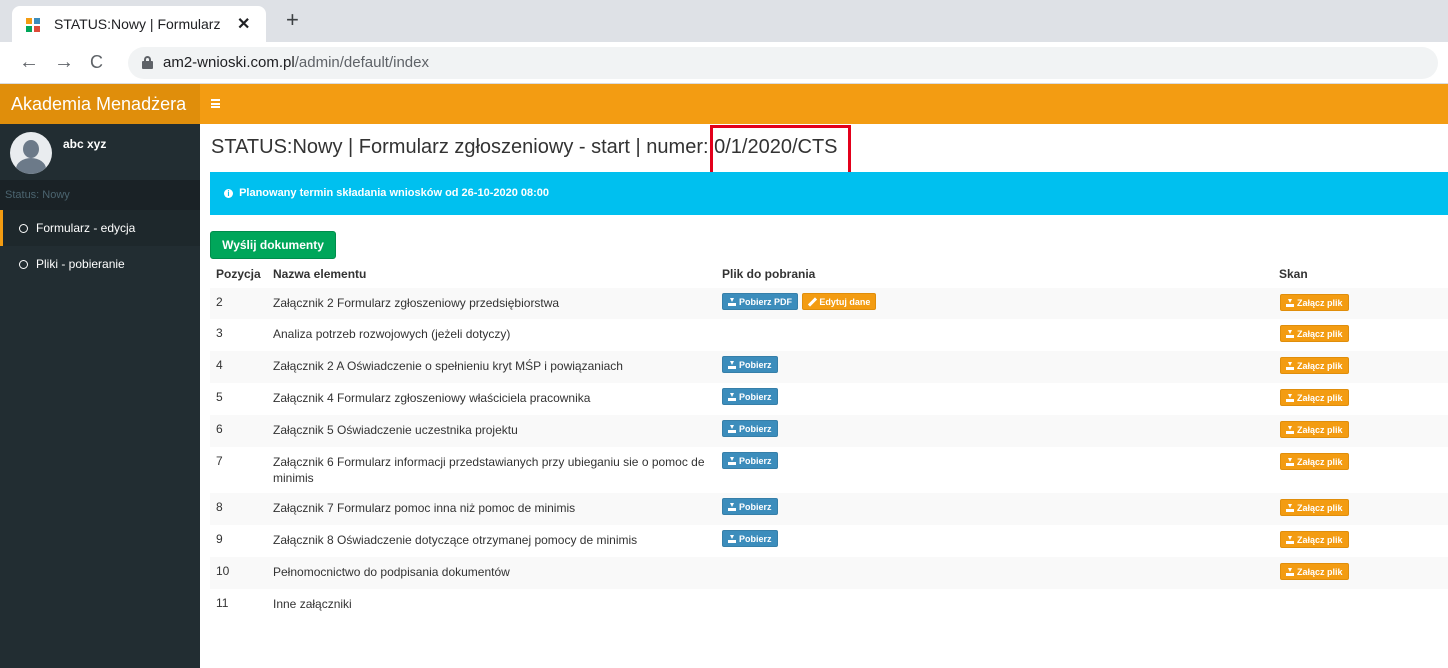 The image size is (1448, 668). Describe the element at coordinates (243, 24) in the screenshot. I see `close-tab-icon: ✕` at that location.